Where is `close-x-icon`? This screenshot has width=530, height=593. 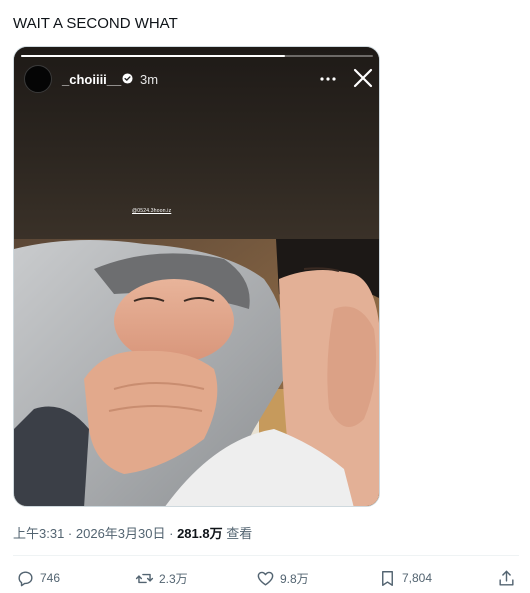
close-x-icon is located at coordinates (363, 78).